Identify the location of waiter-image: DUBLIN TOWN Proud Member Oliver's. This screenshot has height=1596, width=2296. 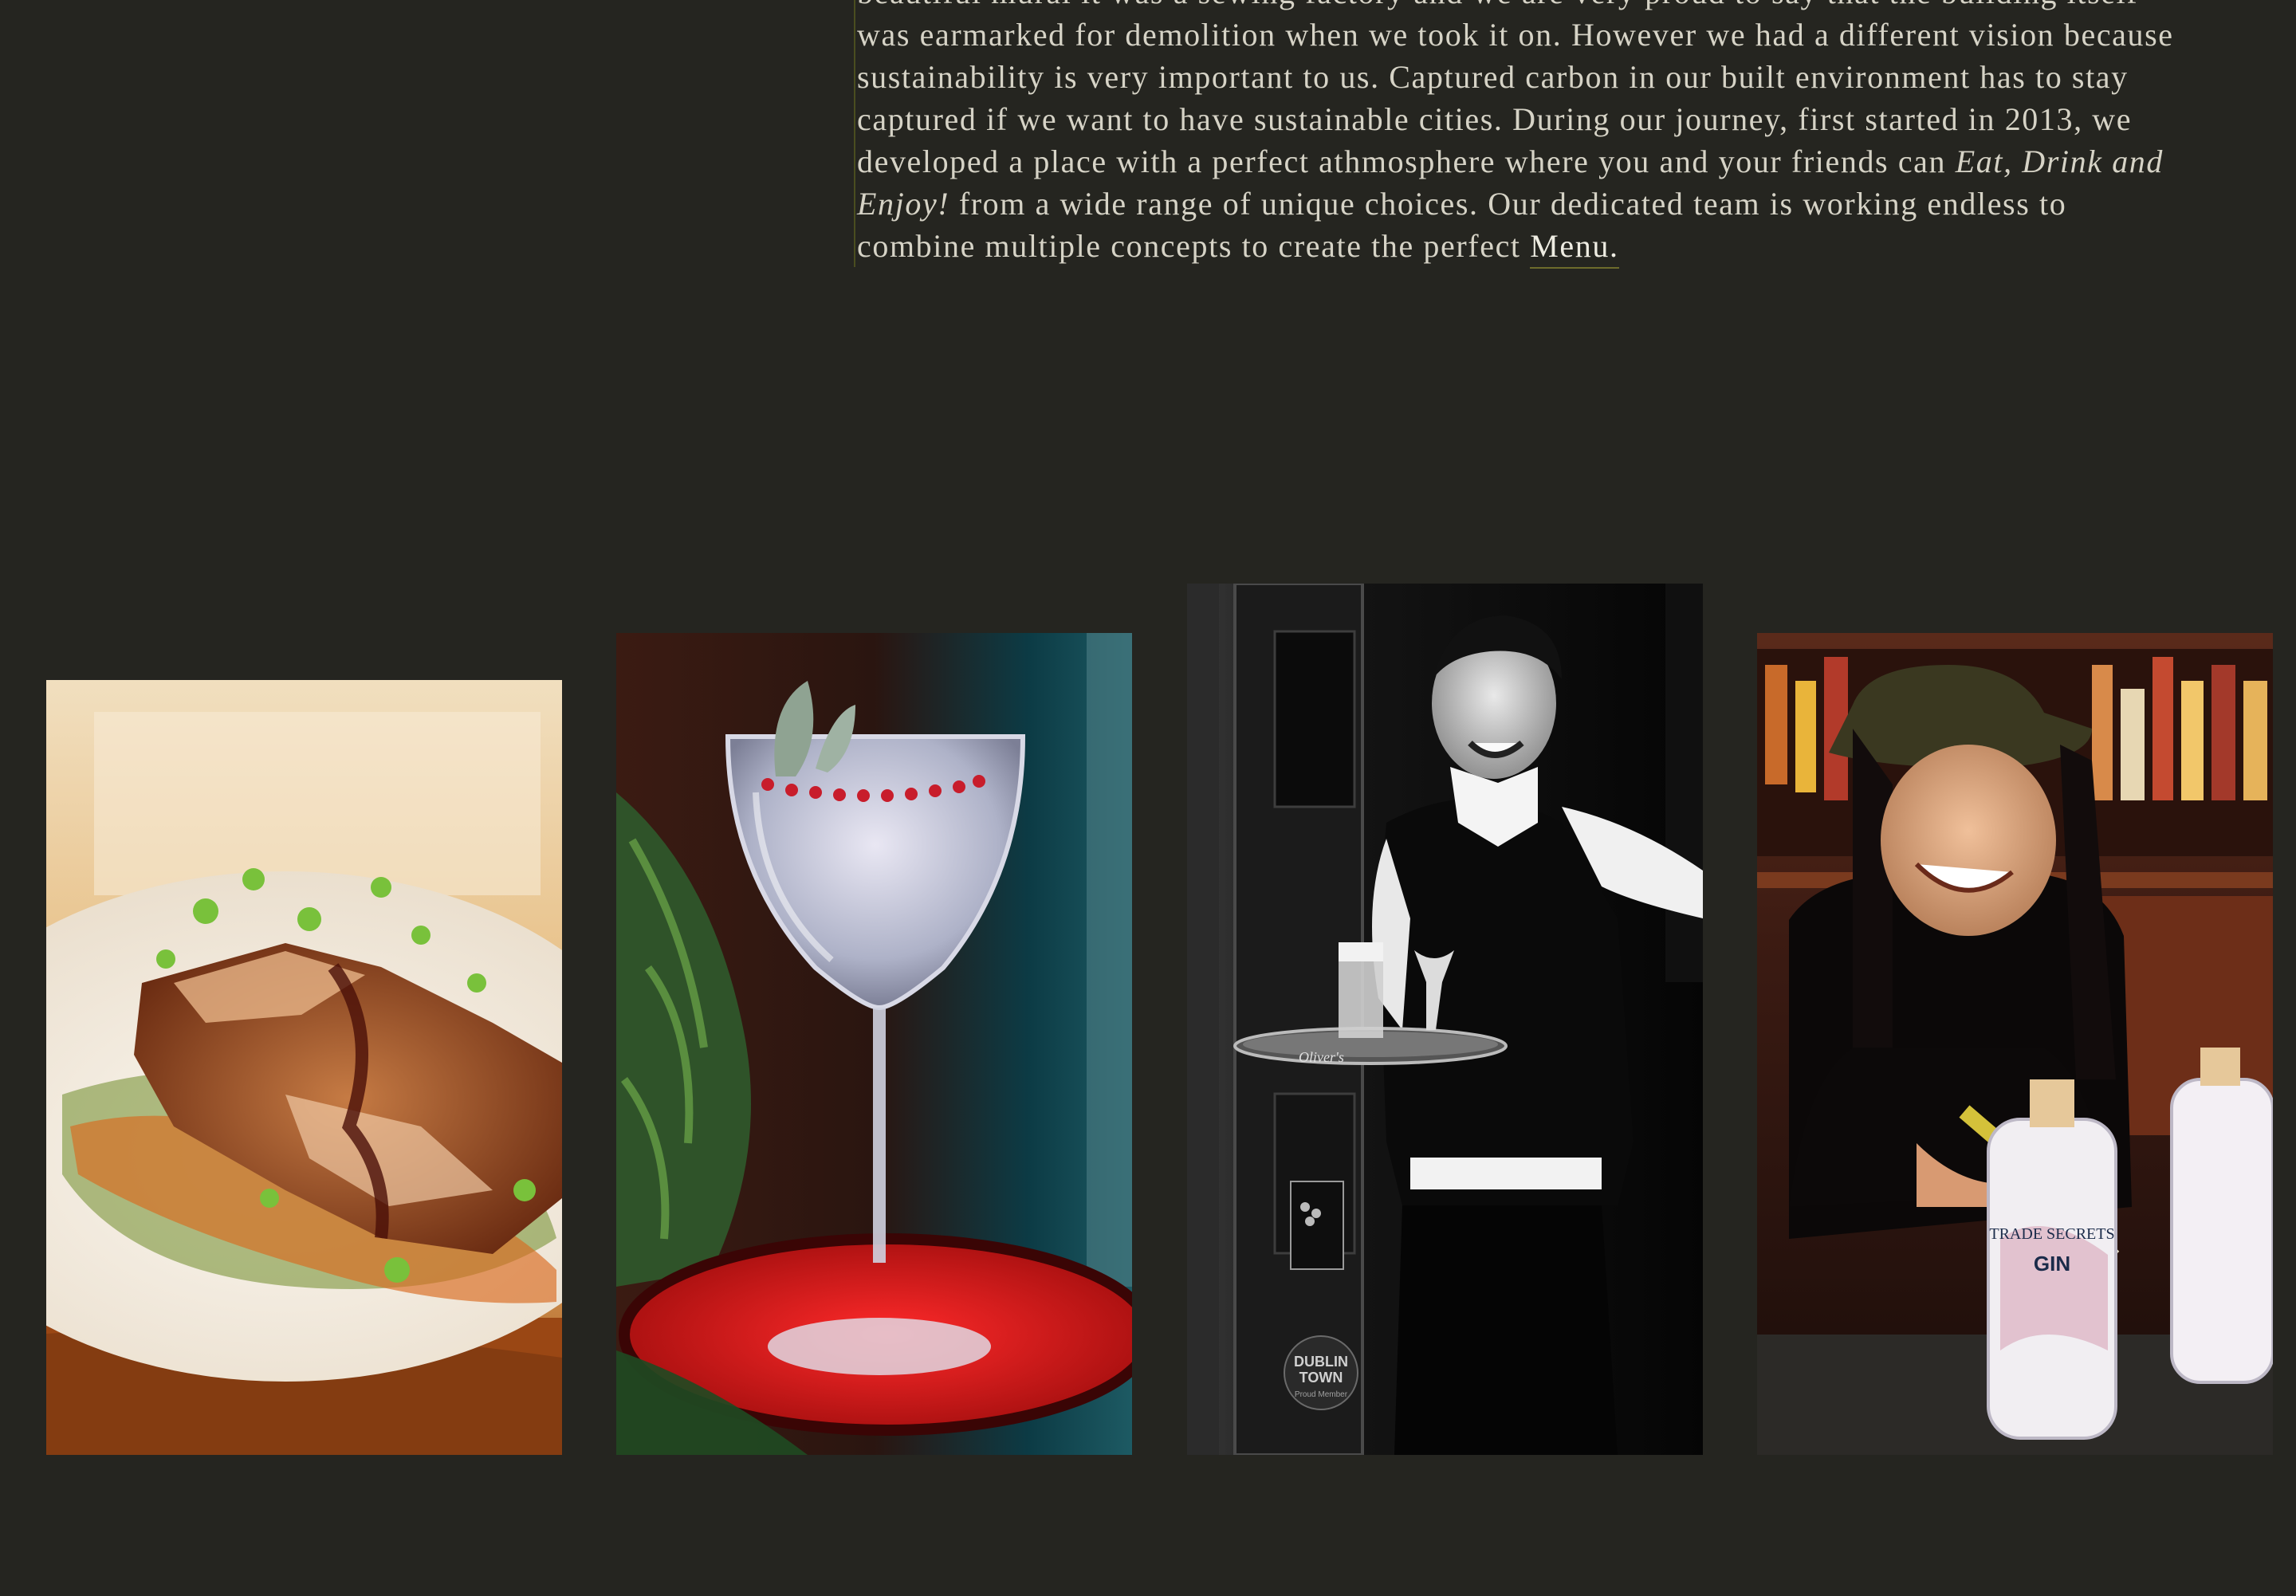
(1445, 1019).